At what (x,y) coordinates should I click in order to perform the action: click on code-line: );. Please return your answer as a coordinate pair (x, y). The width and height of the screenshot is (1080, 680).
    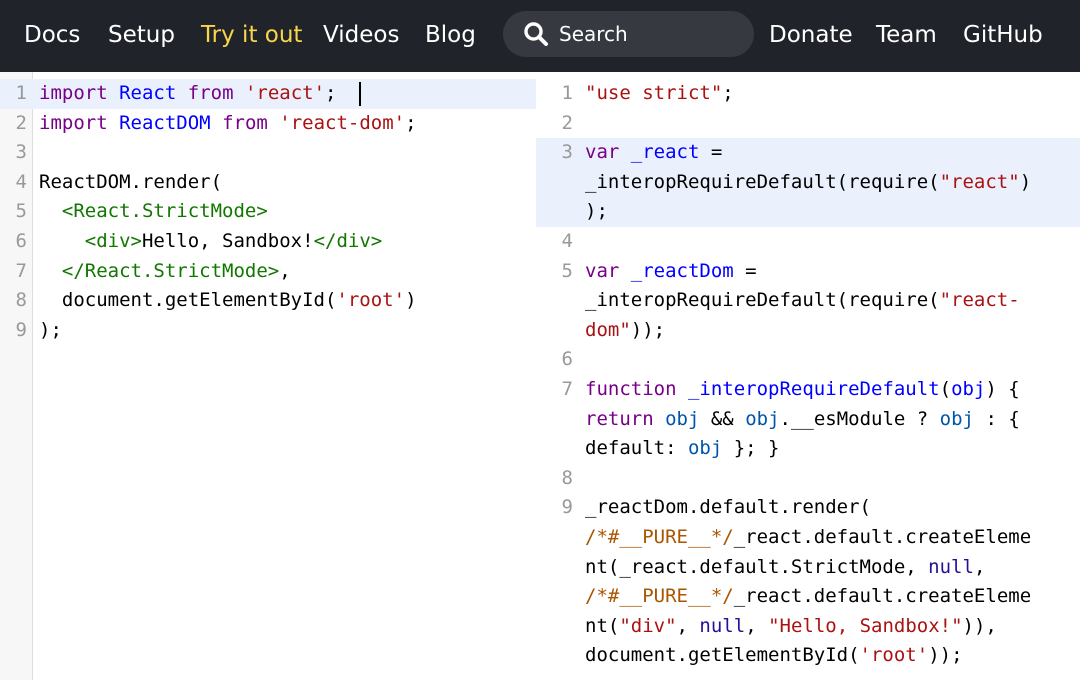
    Looking at the image, I should click on (808, 212).